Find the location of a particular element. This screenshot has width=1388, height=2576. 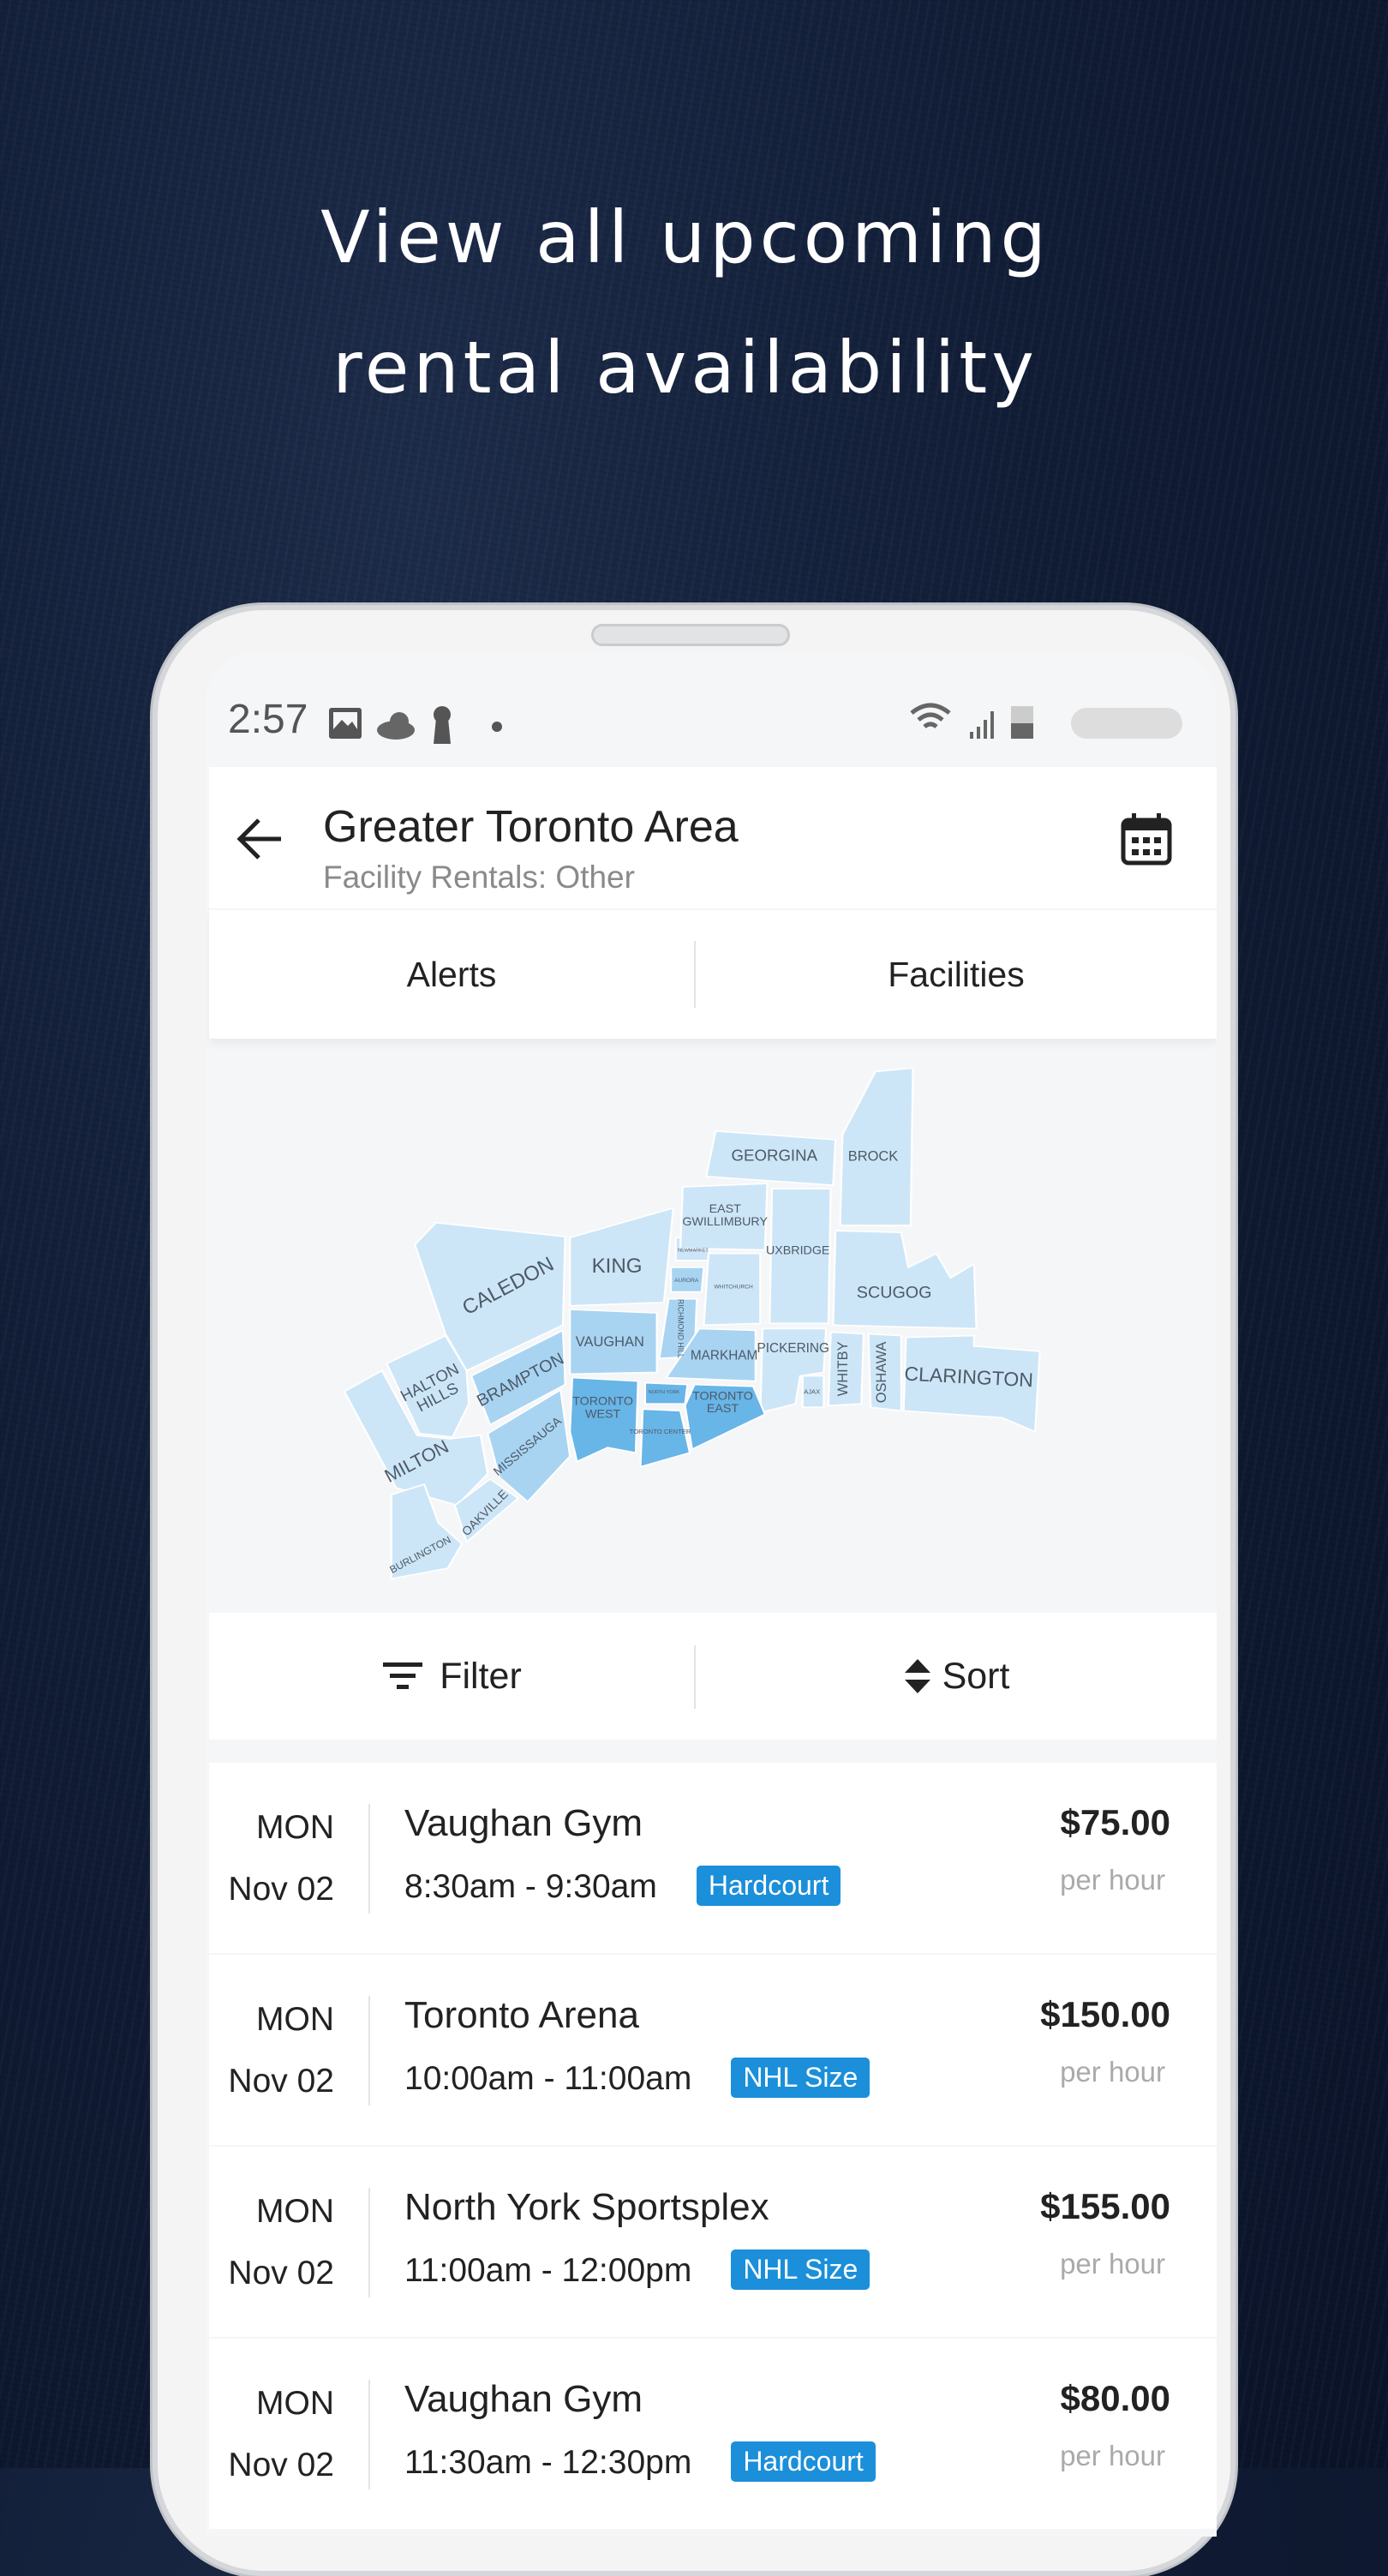

time-range: 10:00am - 11:00am is located at coordinates (548, 2078).